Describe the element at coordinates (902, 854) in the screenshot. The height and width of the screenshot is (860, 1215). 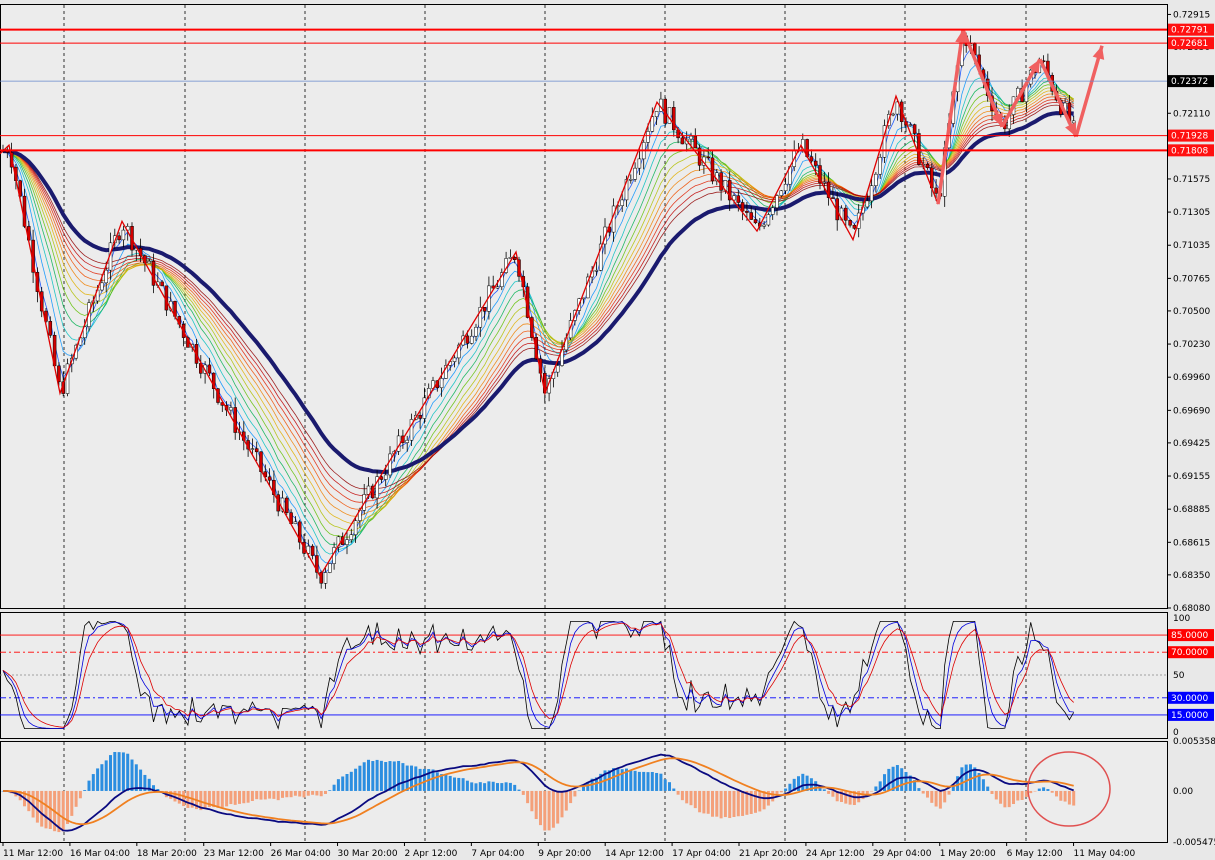
I see `time-tick-label: 29 Apr 04:00` at that location.